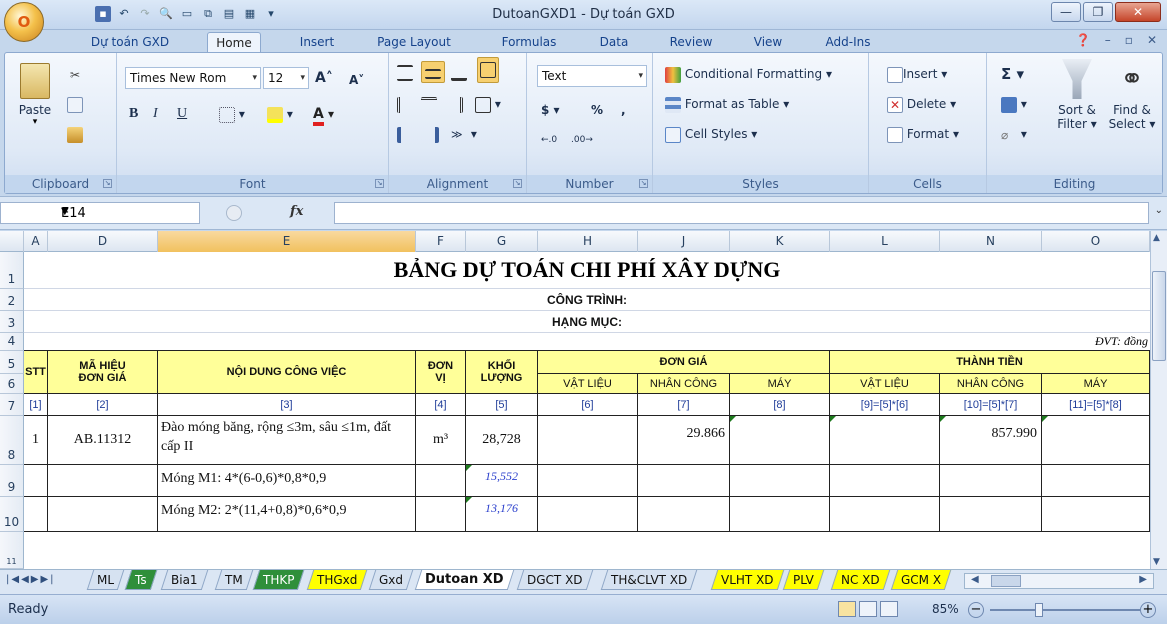 The width and height of the screenshot is (1167, 624). I want to click on expand-formula-bar-icon: ⌄, so click(1159, 210).